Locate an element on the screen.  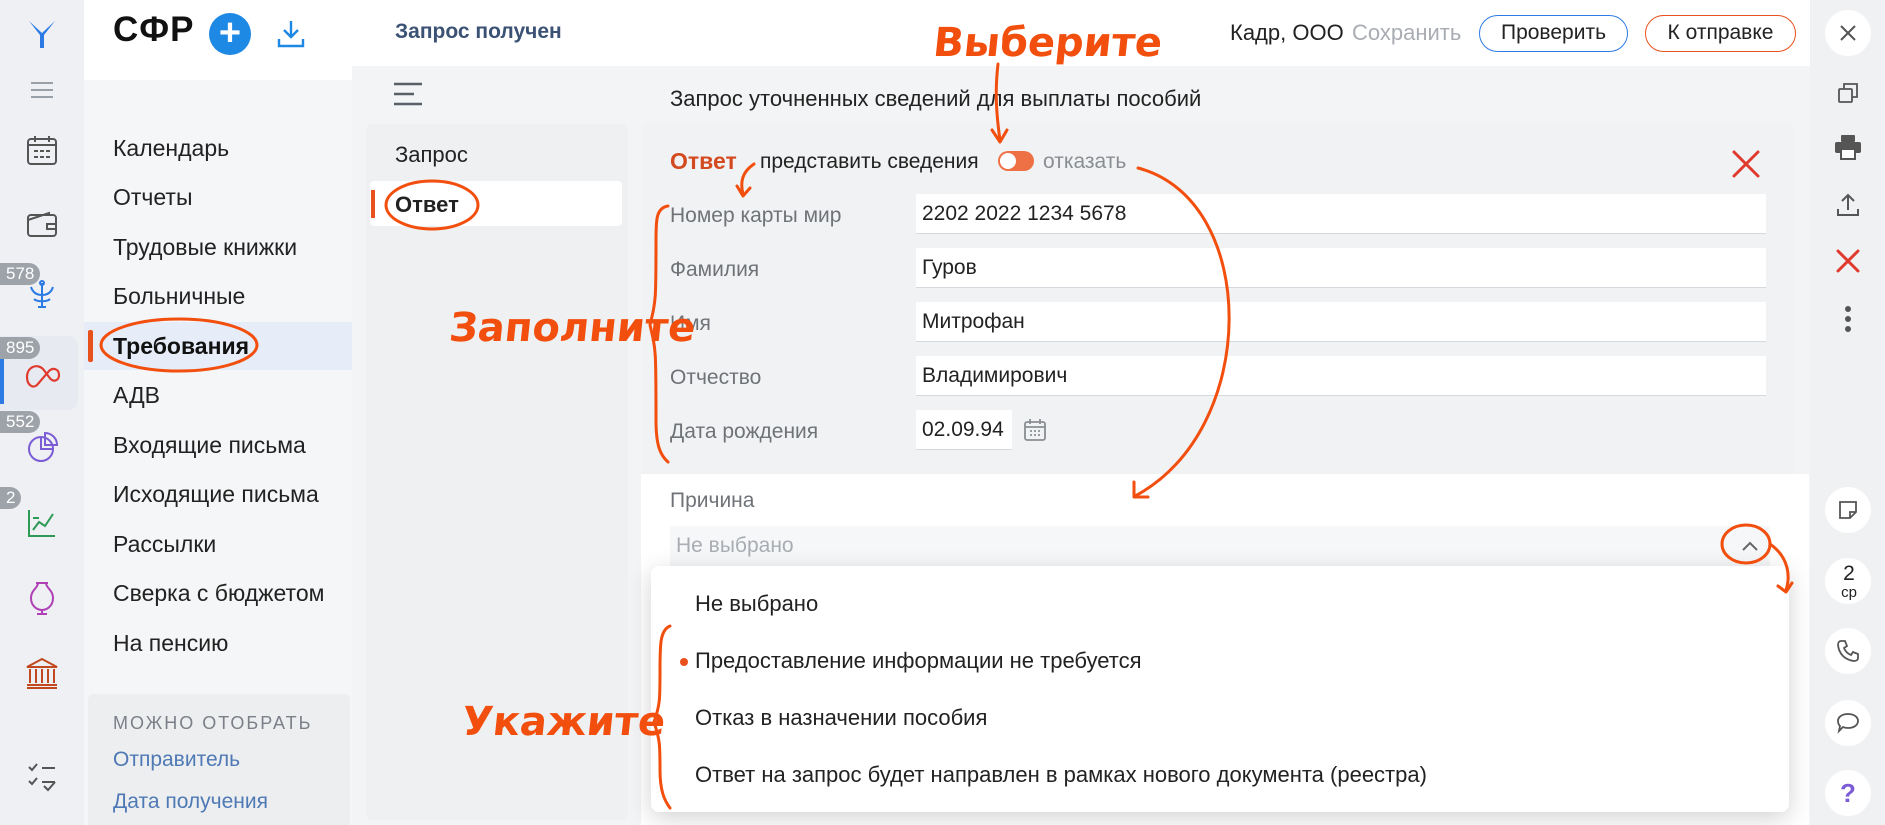
filter-section-title: МОЖНО ОТОБРАТЬ is located at coordinates (213, 723).